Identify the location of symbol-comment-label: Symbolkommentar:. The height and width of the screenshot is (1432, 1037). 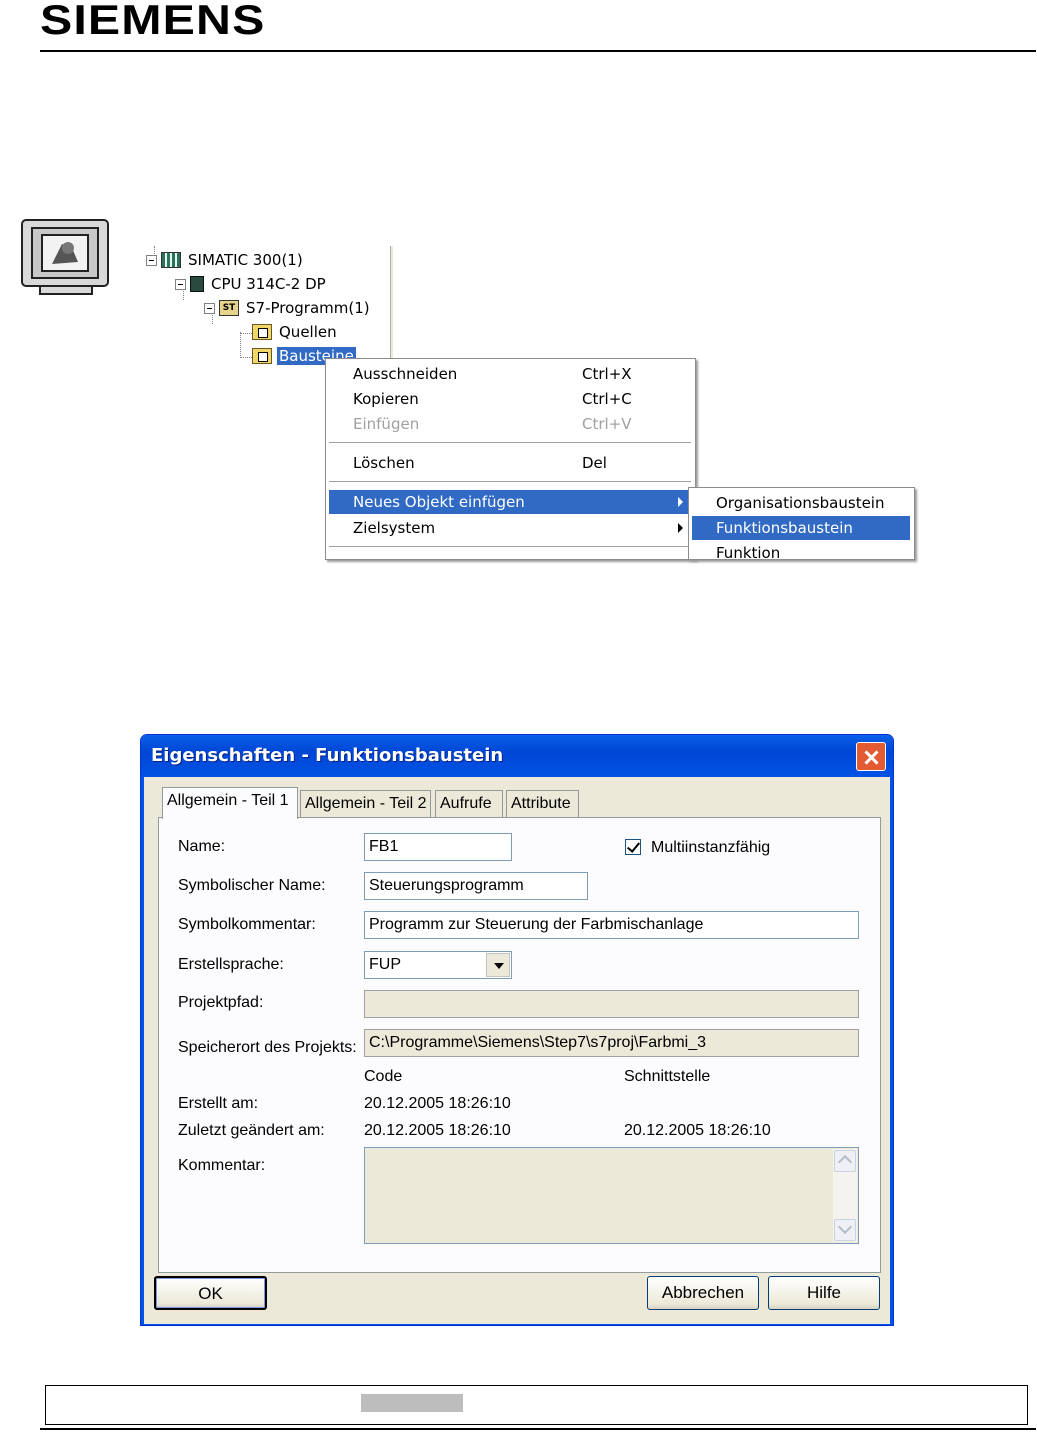
(247, 924).